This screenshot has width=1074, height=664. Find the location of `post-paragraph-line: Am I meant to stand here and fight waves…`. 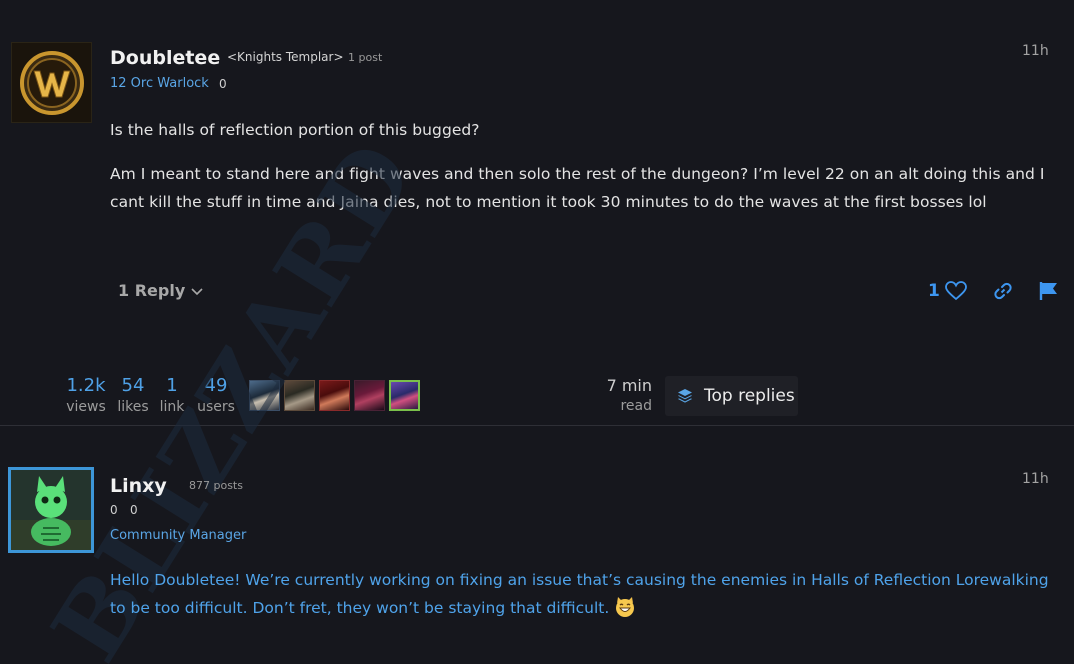

post-paragraph-line: Am I meant to stand here and fight waves… is located at coordinates (577, 174).